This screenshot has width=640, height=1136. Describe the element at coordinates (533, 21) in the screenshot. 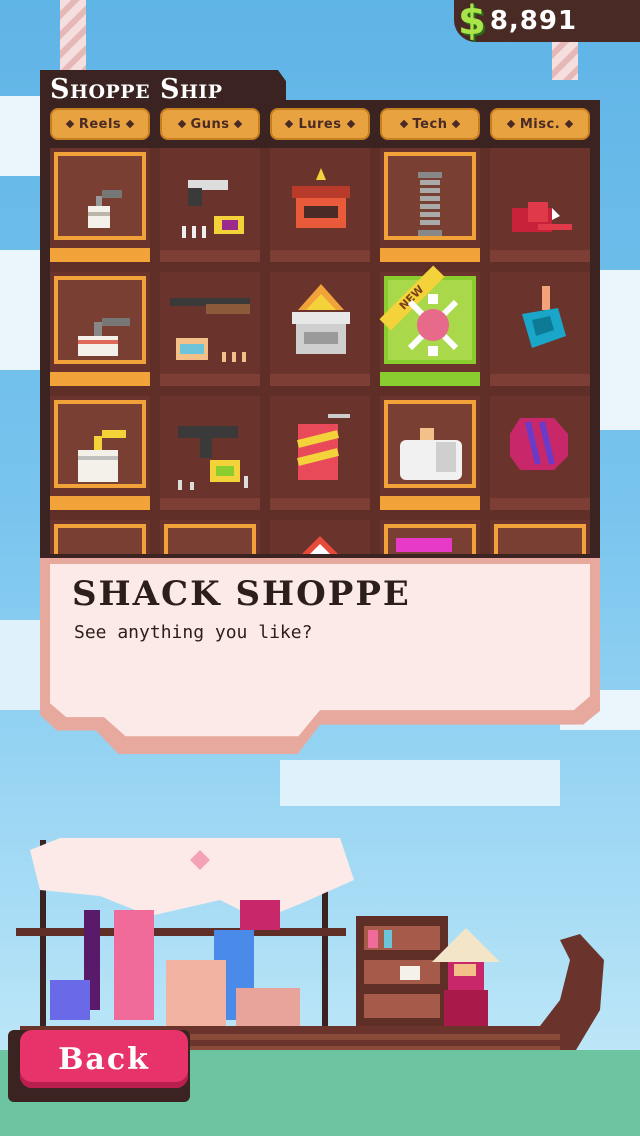

I see `currency-amount: 8,891` at that location.